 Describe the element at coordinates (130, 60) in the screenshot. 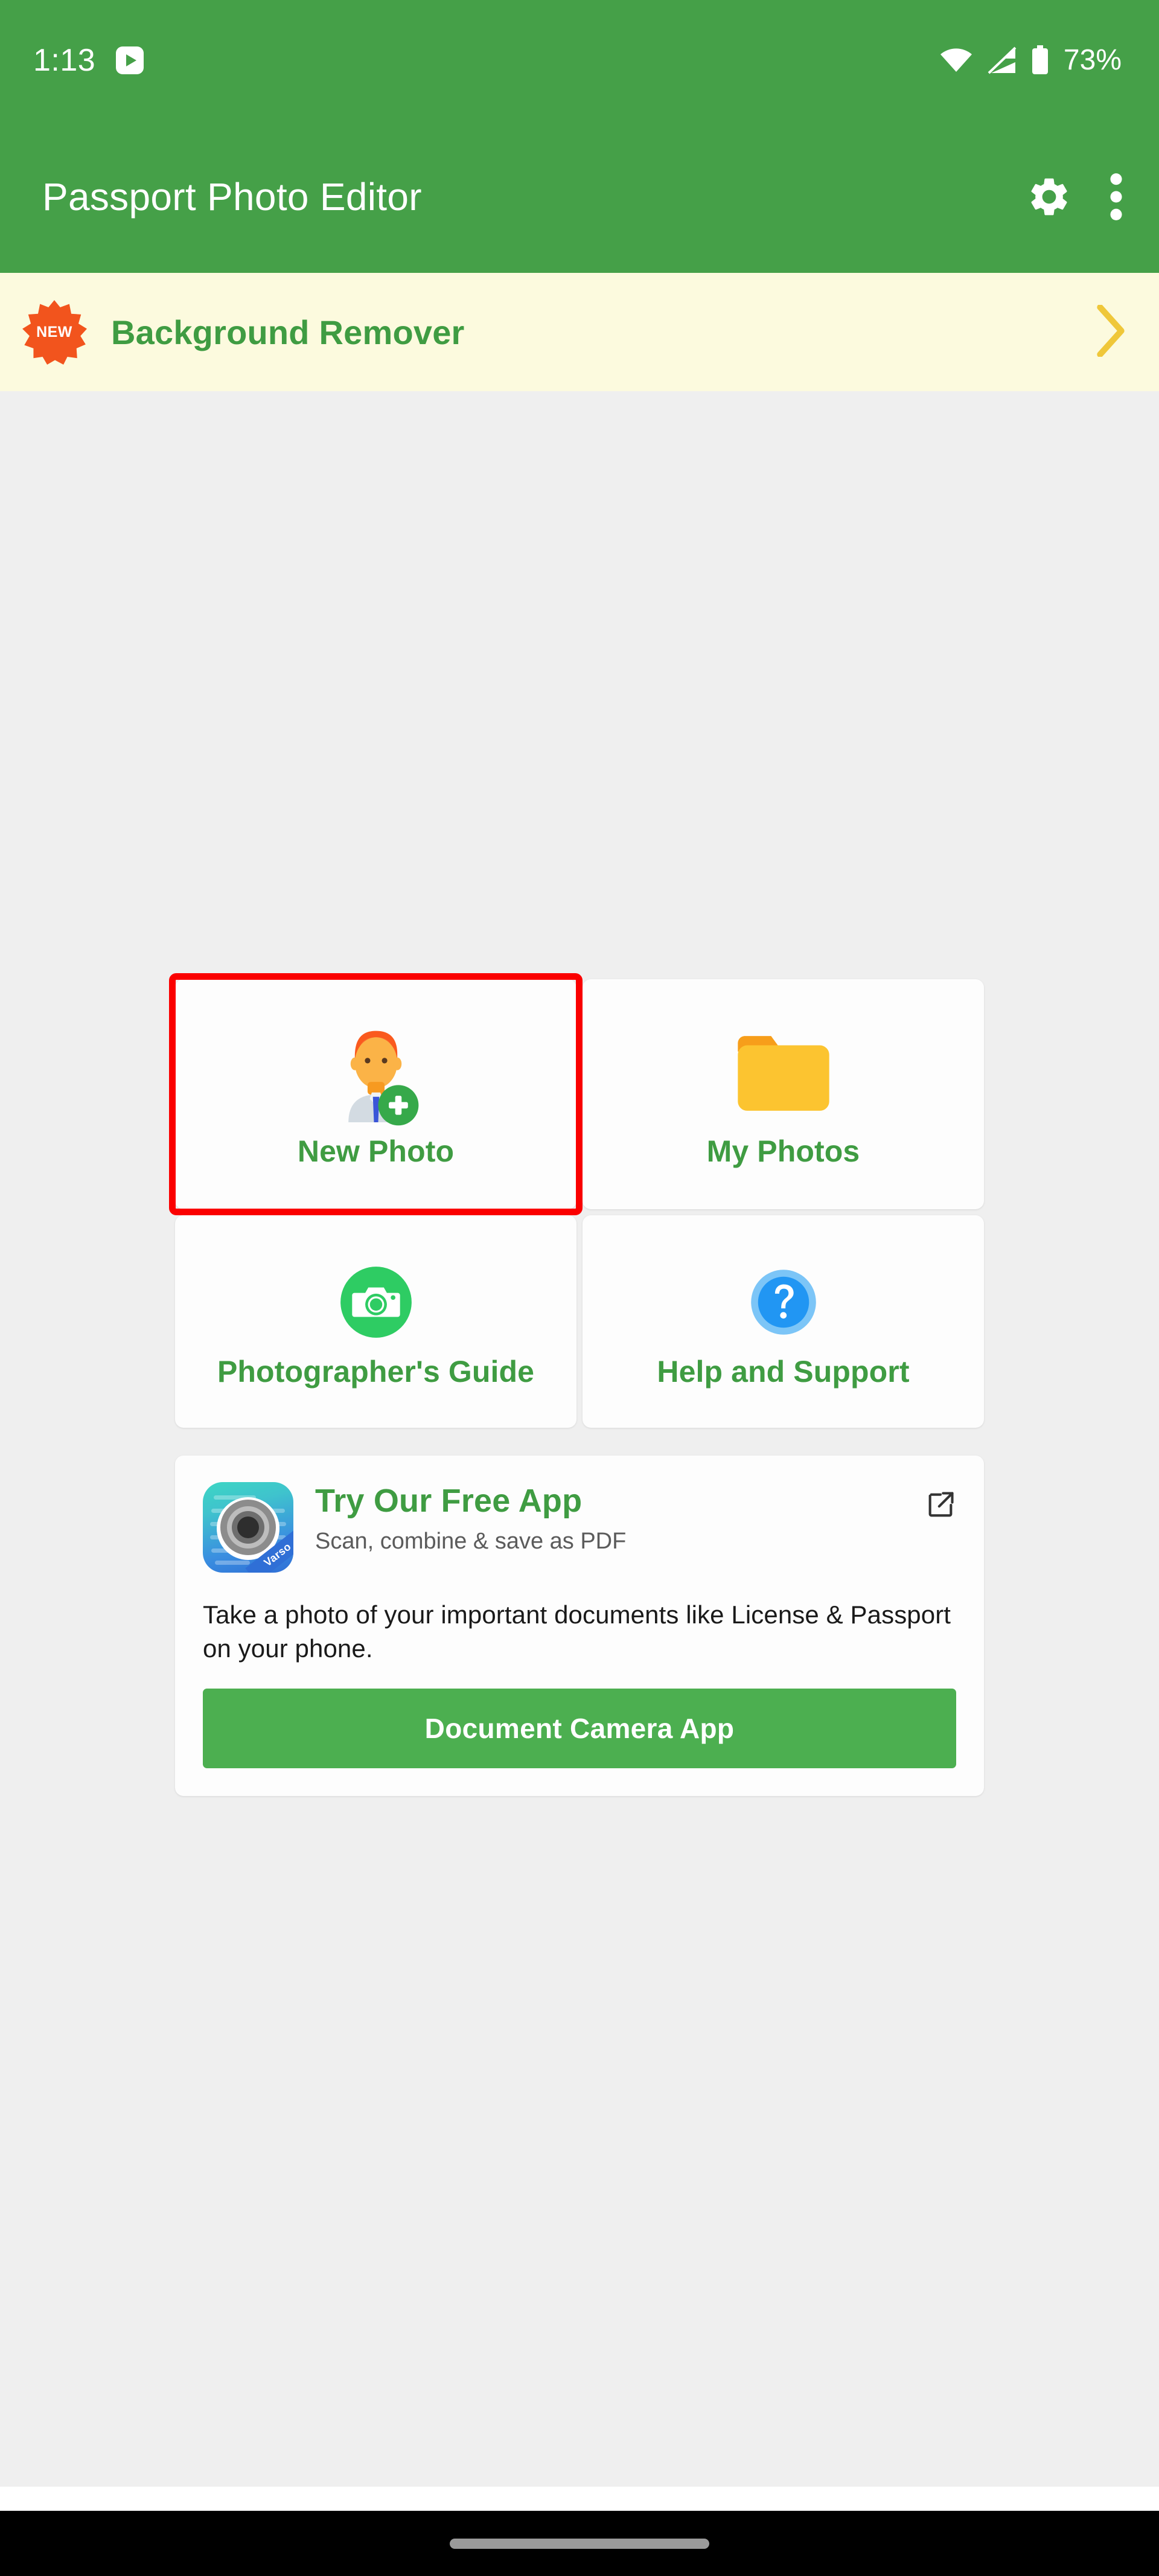

I see `youtube-icon` at that location.